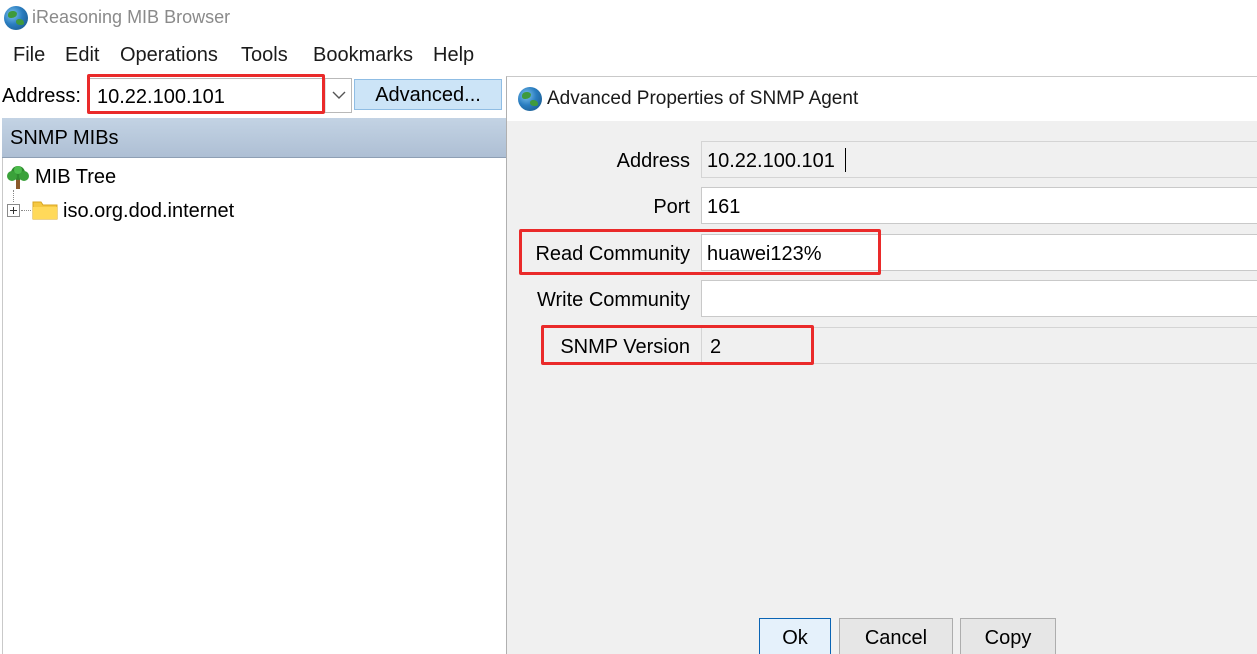 Image resolution: width=1257 pixels, height=654 pixels. Describe the element at coordinates (13, 210) in the screenshot. I see `expand-plus-icon` at that location.